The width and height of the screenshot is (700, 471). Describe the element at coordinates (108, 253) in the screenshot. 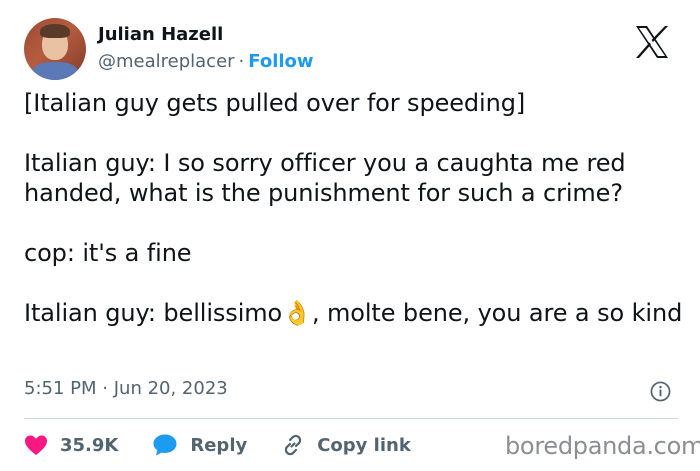

I see `tweet-line: cop: it's a fine` at that location.